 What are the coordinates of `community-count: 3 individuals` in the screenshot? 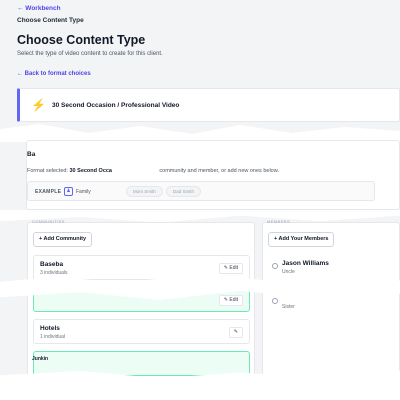 It's located at (54, 273).